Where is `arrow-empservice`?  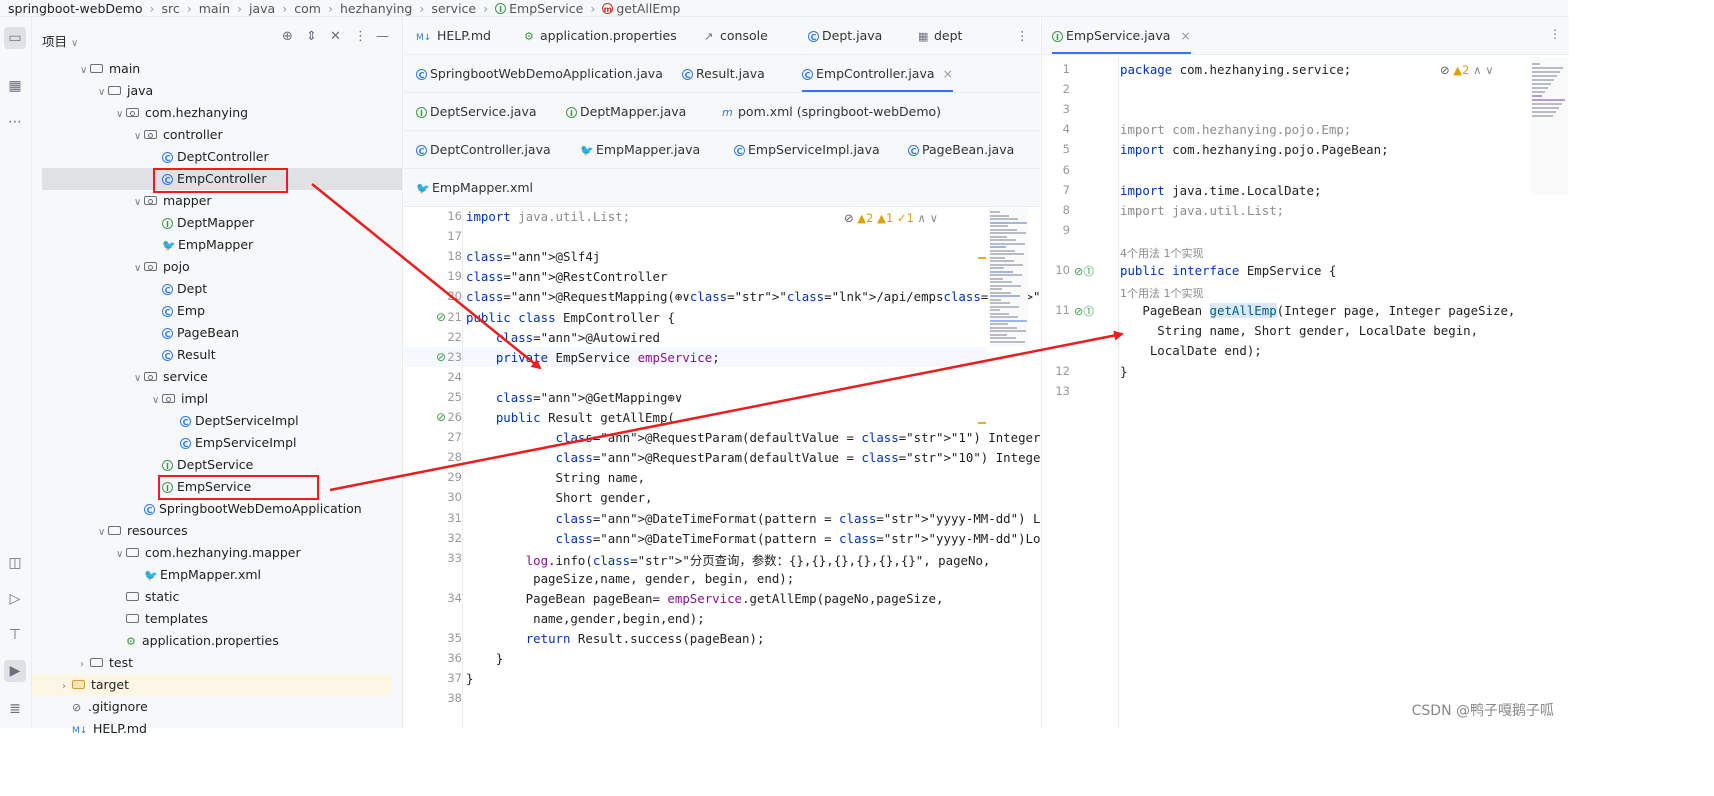
arrow-empservice is located at coordinates (726, 411).